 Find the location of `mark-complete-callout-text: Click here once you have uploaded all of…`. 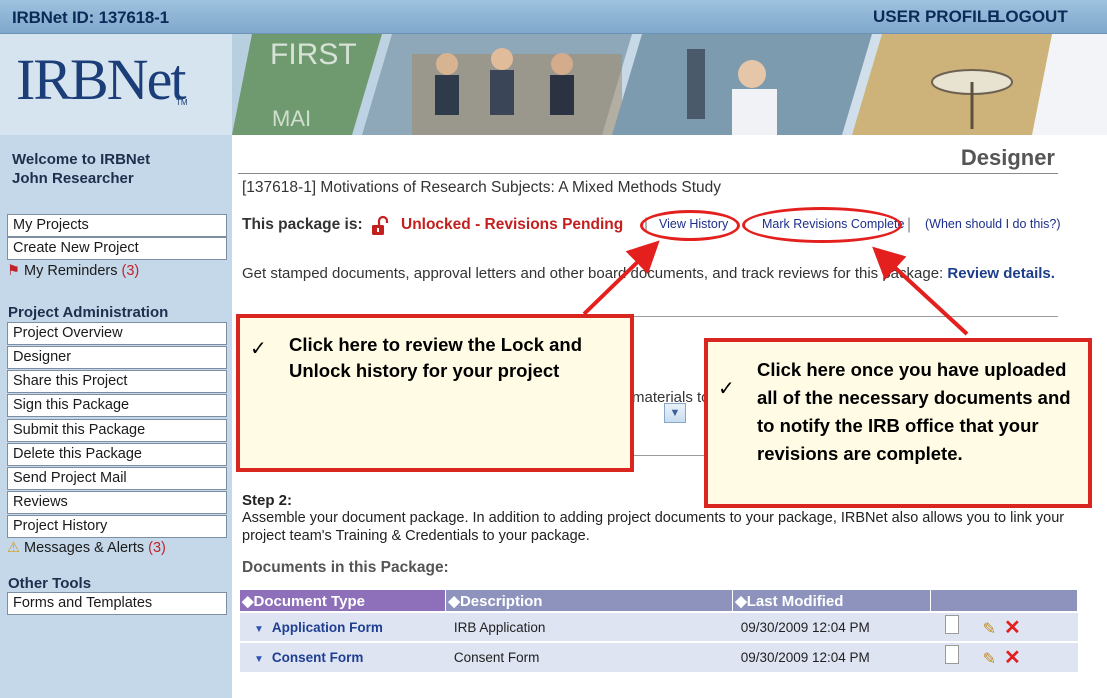

mark-complete-callout-text: Click here once you have uploaded all of… is located at coordinates (914, 411).